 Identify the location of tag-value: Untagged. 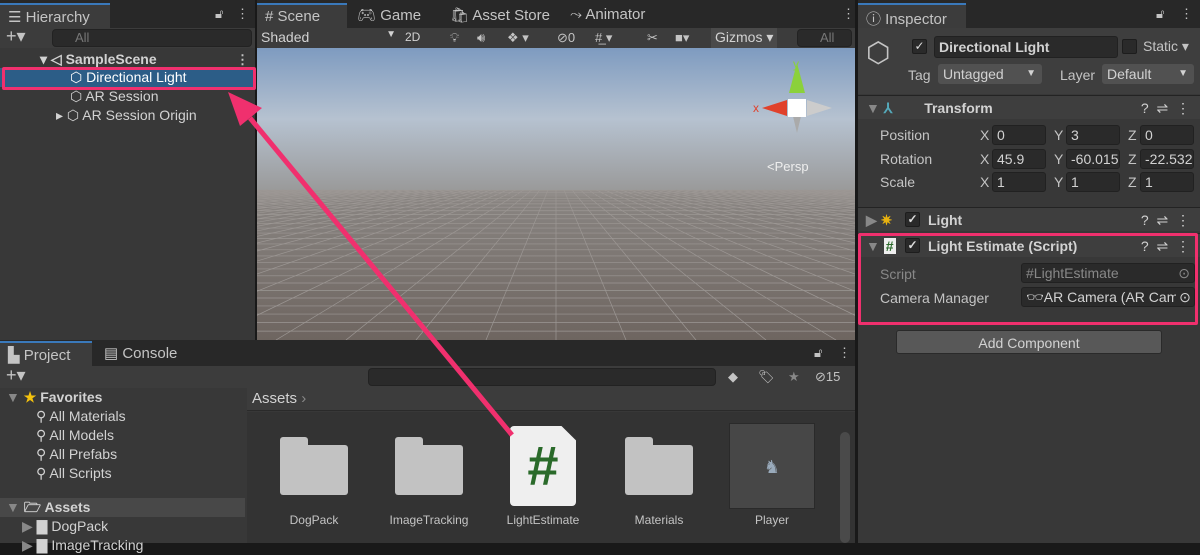
(973, 74).